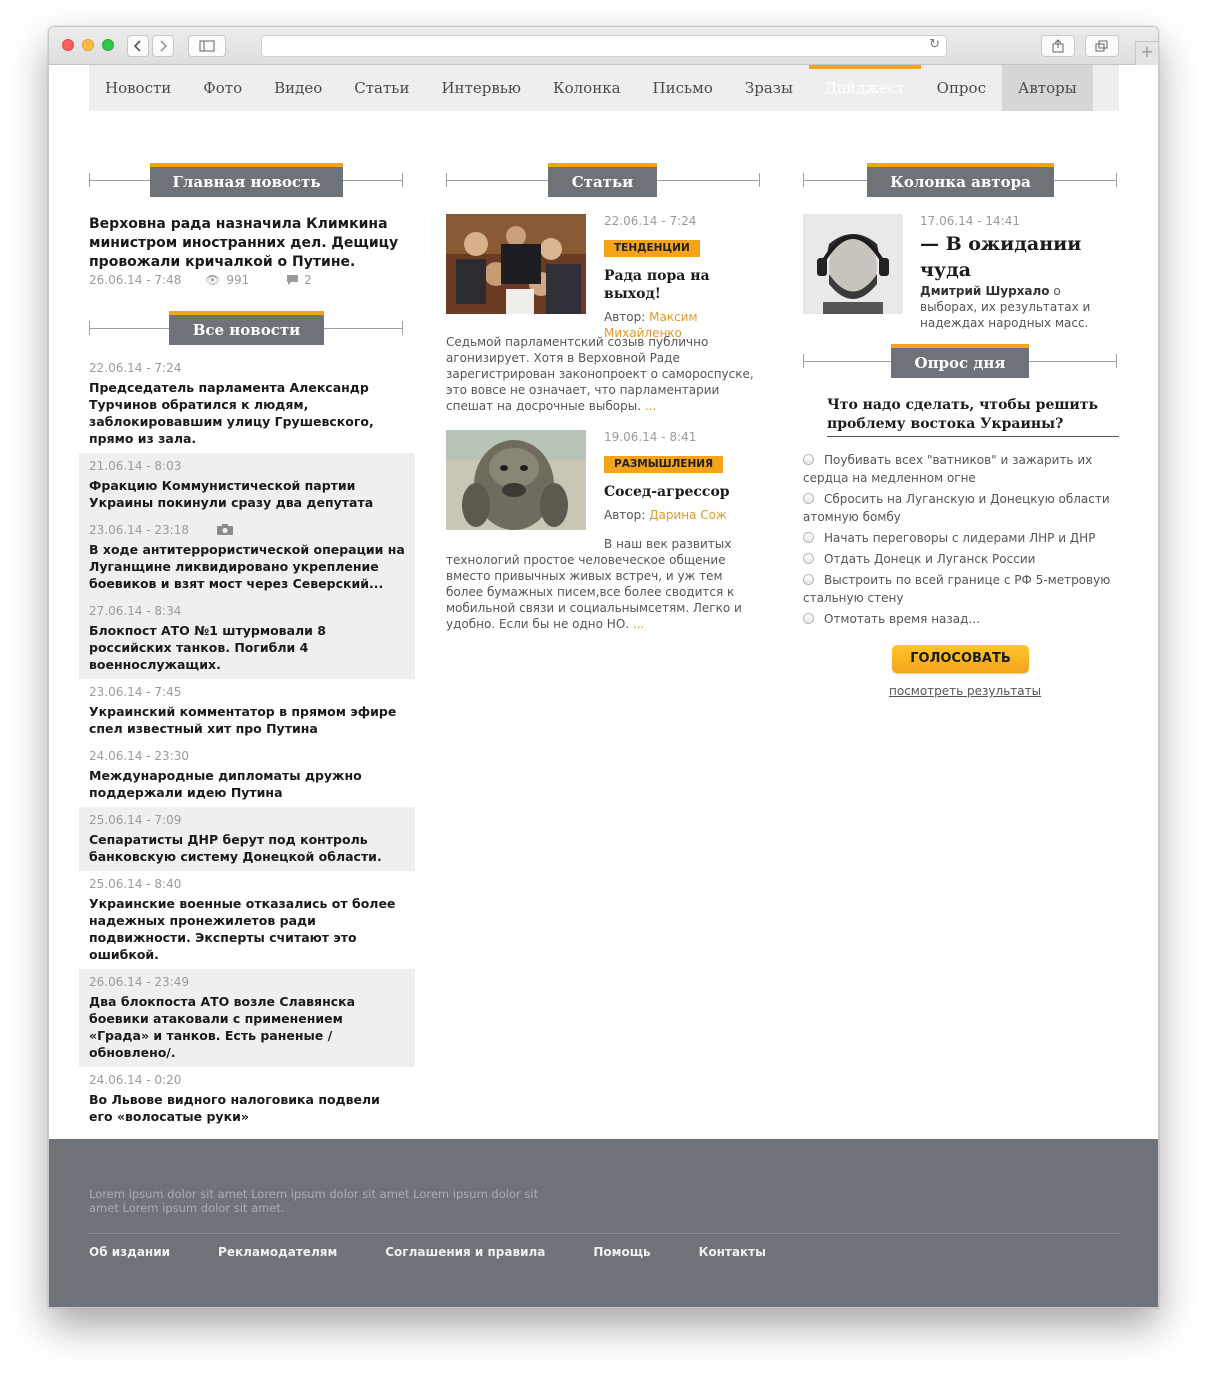  What do you see at coordinates (587, 88) in the screenshot?
I see `nav-item-column: Колонка` at bounding box center [587, 88].